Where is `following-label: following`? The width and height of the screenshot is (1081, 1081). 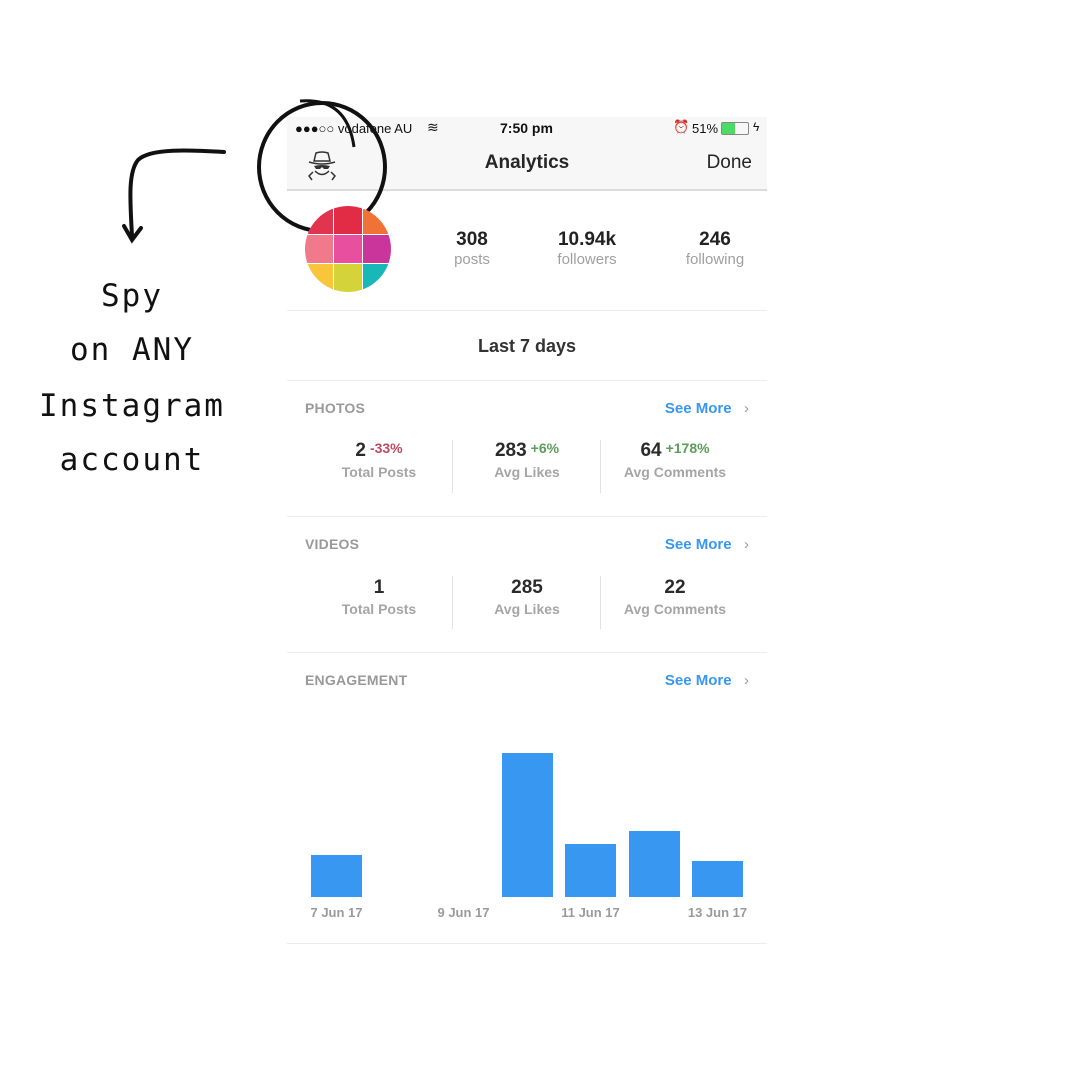
following-label: following is located at coordinates (715, 259).